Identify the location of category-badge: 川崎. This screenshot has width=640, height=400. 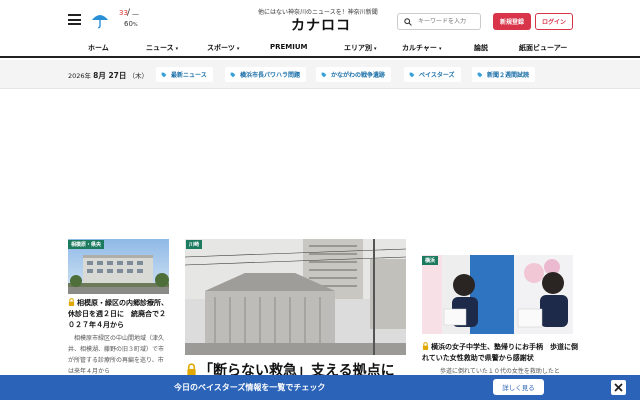
(194, 244).